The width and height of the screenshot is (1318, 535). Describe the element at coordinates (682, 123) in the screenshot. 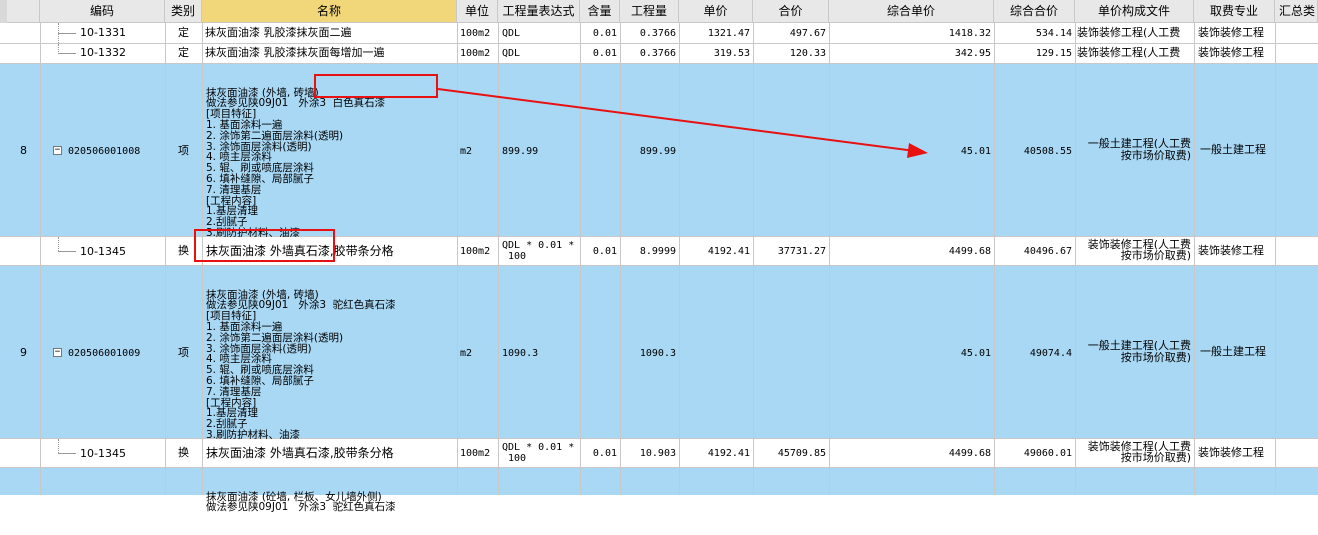

I see `annotation-arrow` at that location.